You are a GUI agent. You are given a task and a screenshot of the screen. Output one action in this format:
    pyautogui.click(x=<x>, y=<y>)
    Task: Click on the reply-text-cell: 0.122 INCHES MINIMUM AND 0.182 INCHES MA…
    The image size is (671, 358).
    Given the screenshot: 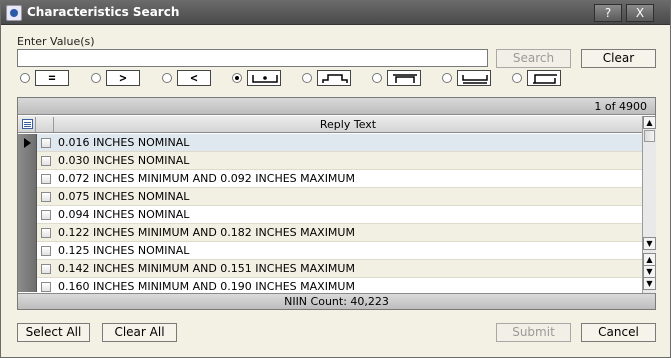 What is the action you would take?
    pyautogui.click(x=206, y=232)
    